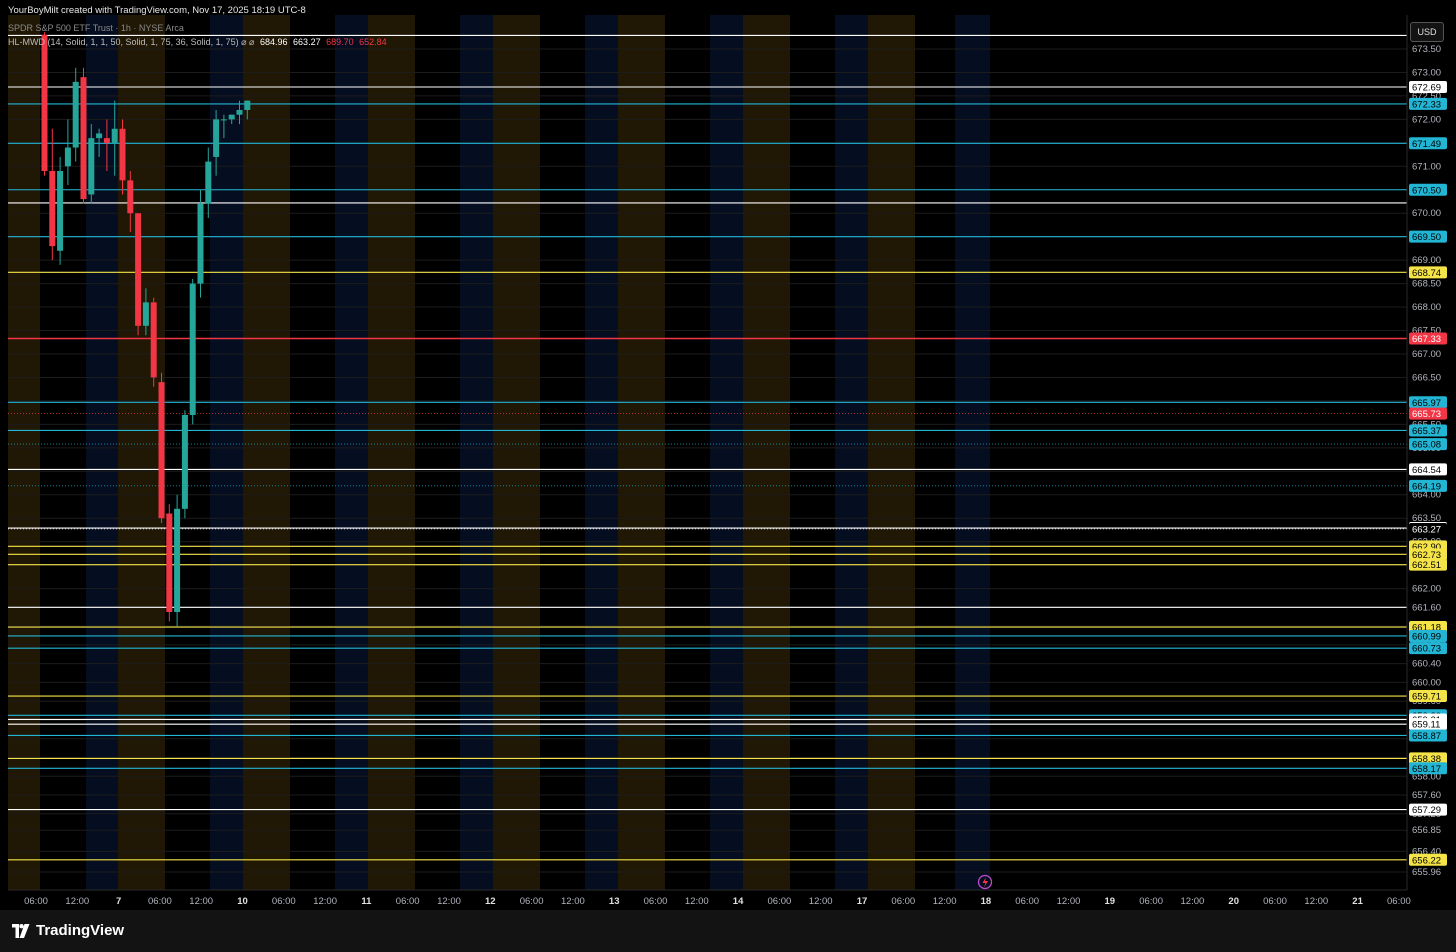 The height and width of the screenshot is (952, 1456). What do you see at coordinates (1426, 144) in the screenshot?
I see `price-tag-label: 671.49` at bounding box center [1426, 144].